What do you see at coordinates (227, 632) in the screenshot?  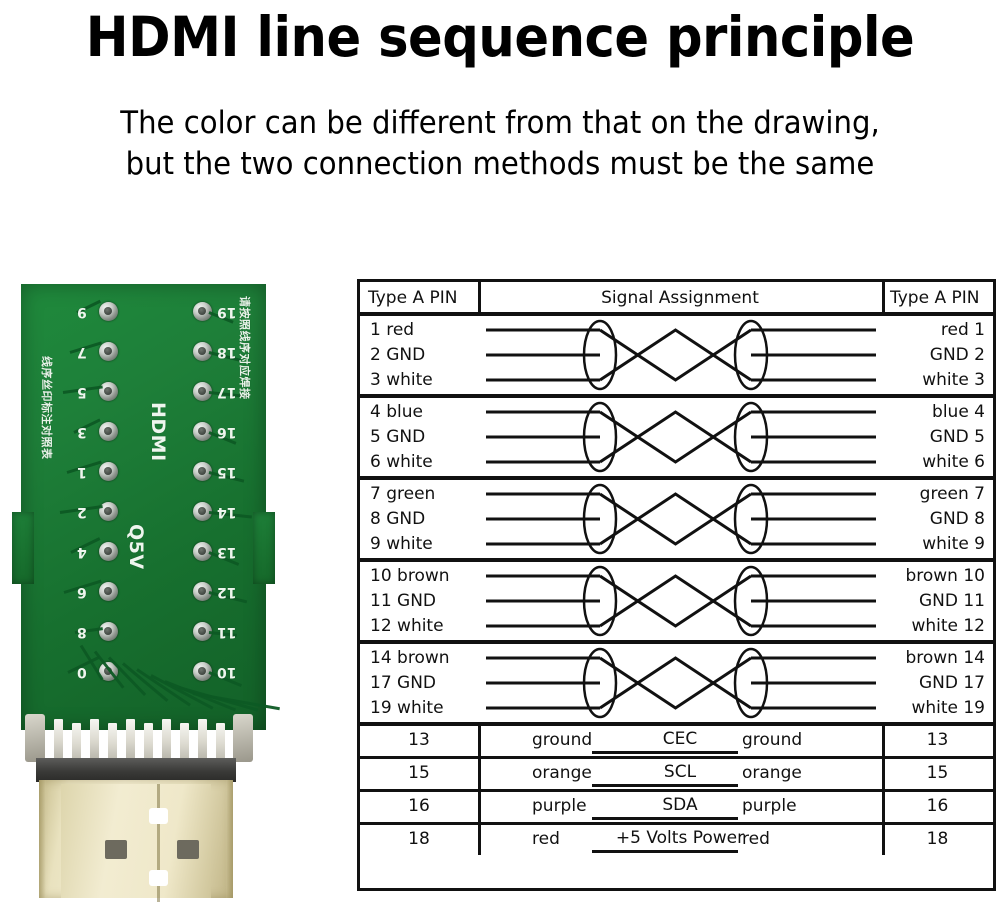 I see `pcb-silkscreen-pin-number: 11` at bounding box center [227, 632].